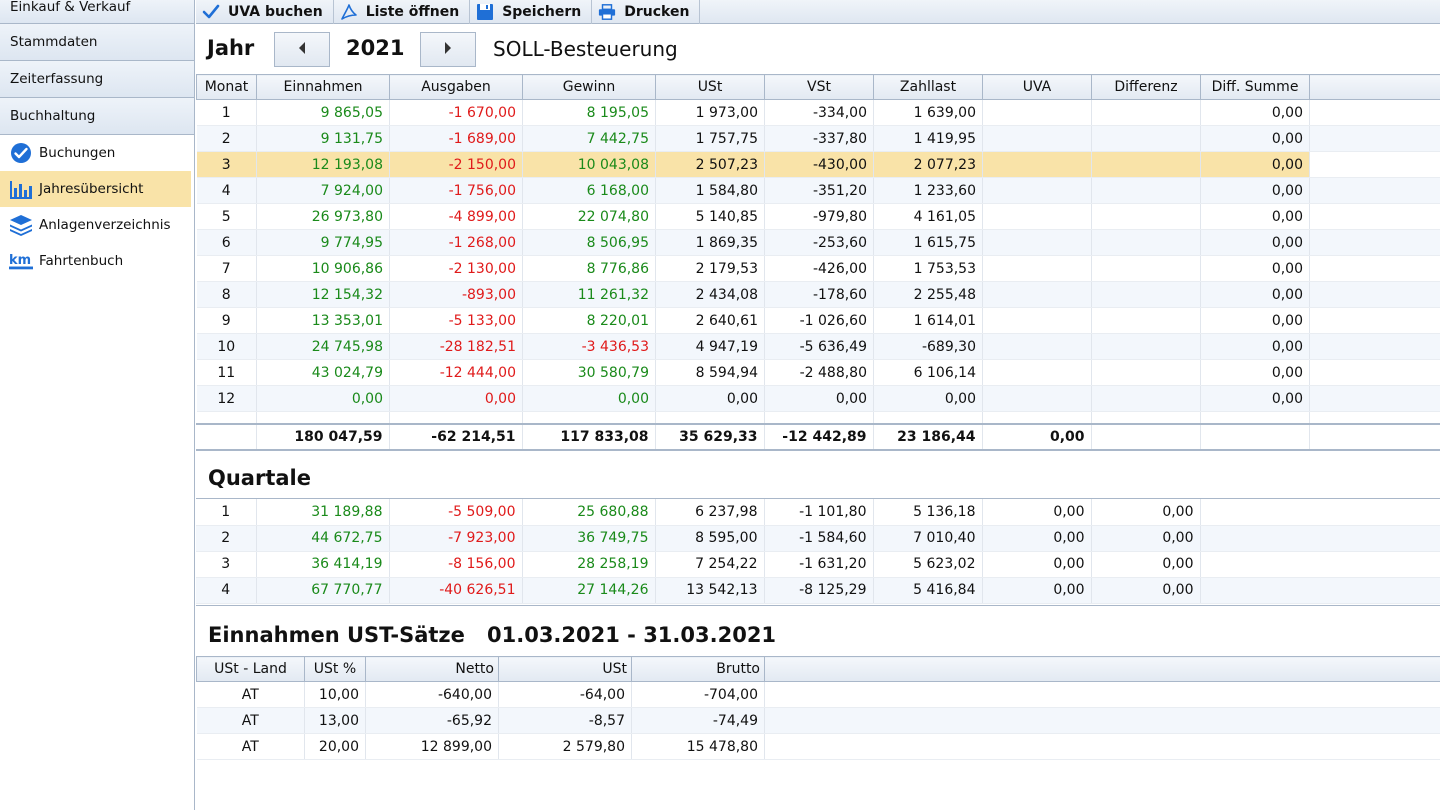 This screenshot has width=1440, height=810. I want to click on km-icon: km, so click(21, 261).